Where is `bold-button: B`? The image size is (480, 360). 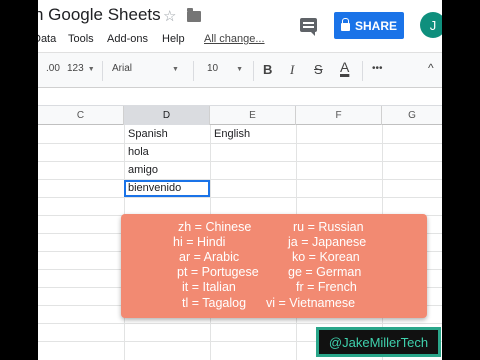 bold-button: B is located at coordinates (267, 69).